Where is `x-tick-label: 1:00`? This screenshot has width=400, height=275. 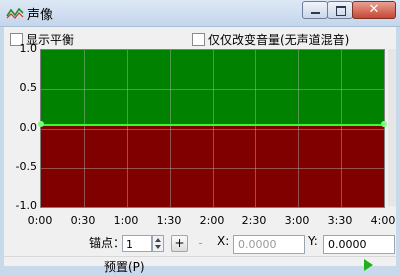 x-tick-label: 1:00 is located at coordinates (126, 220).